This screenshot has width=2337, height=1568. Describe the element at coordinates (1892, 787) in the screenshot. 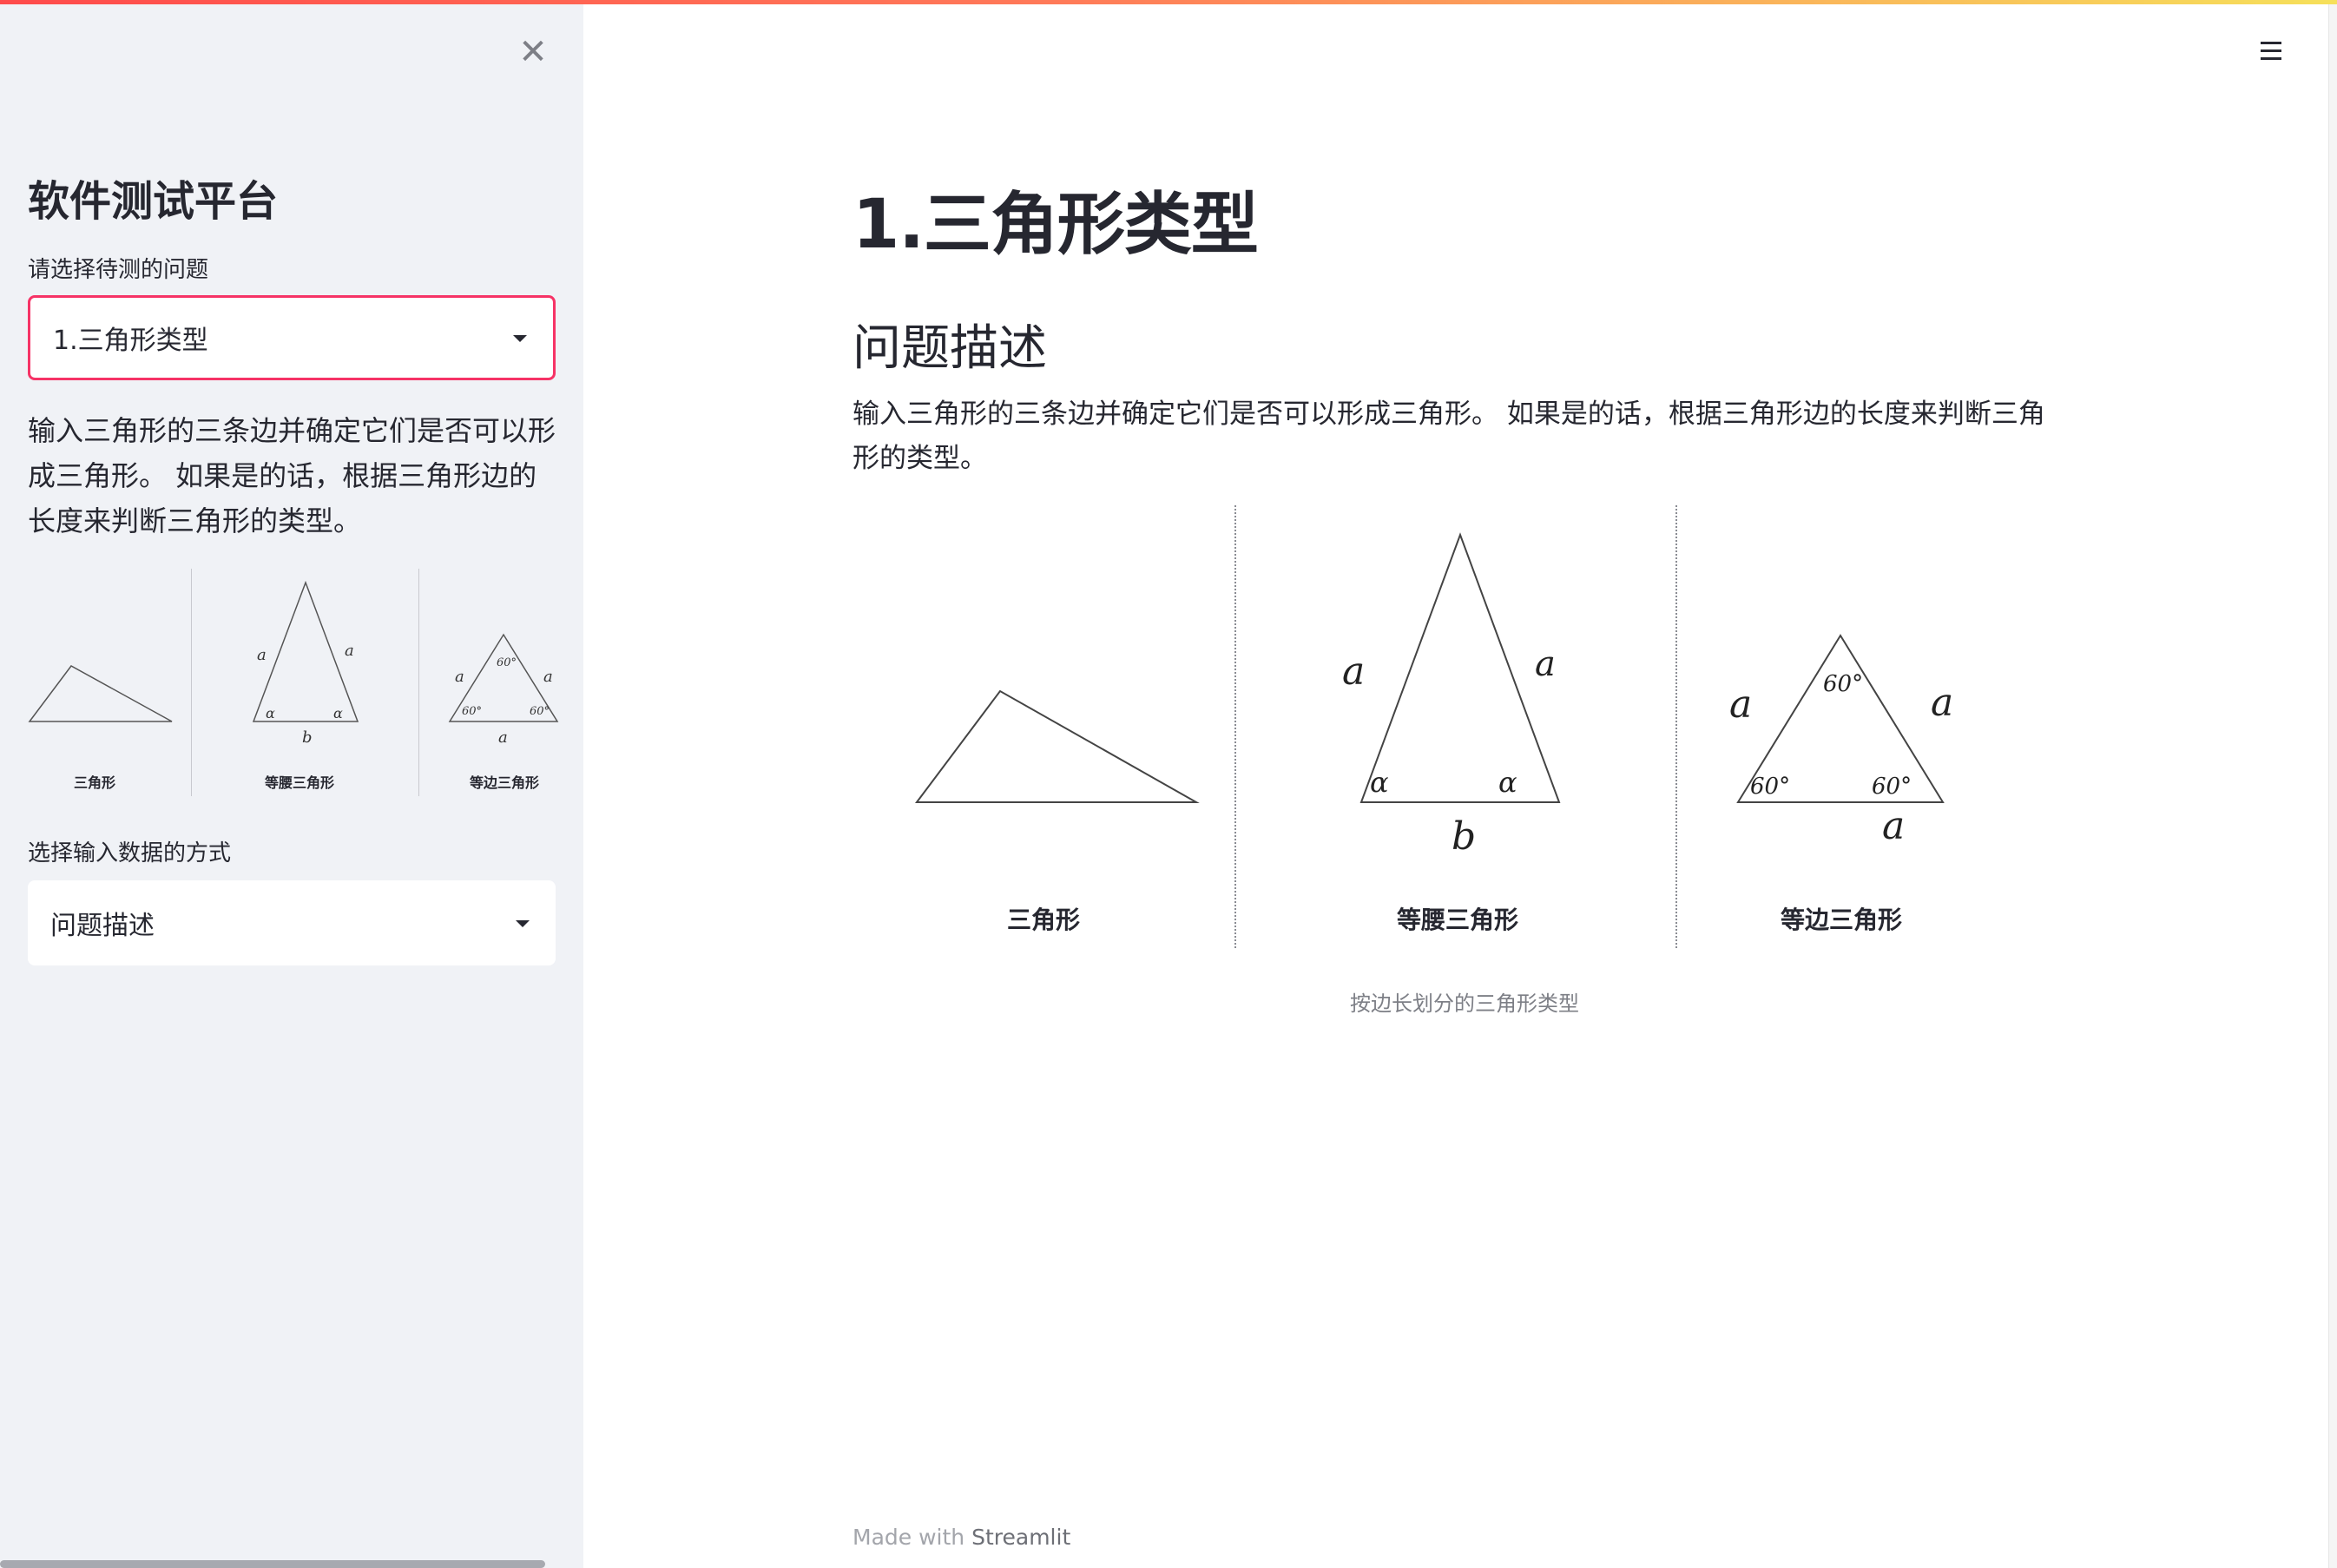

I see `equi-label-angle-right: 60°` at that location.